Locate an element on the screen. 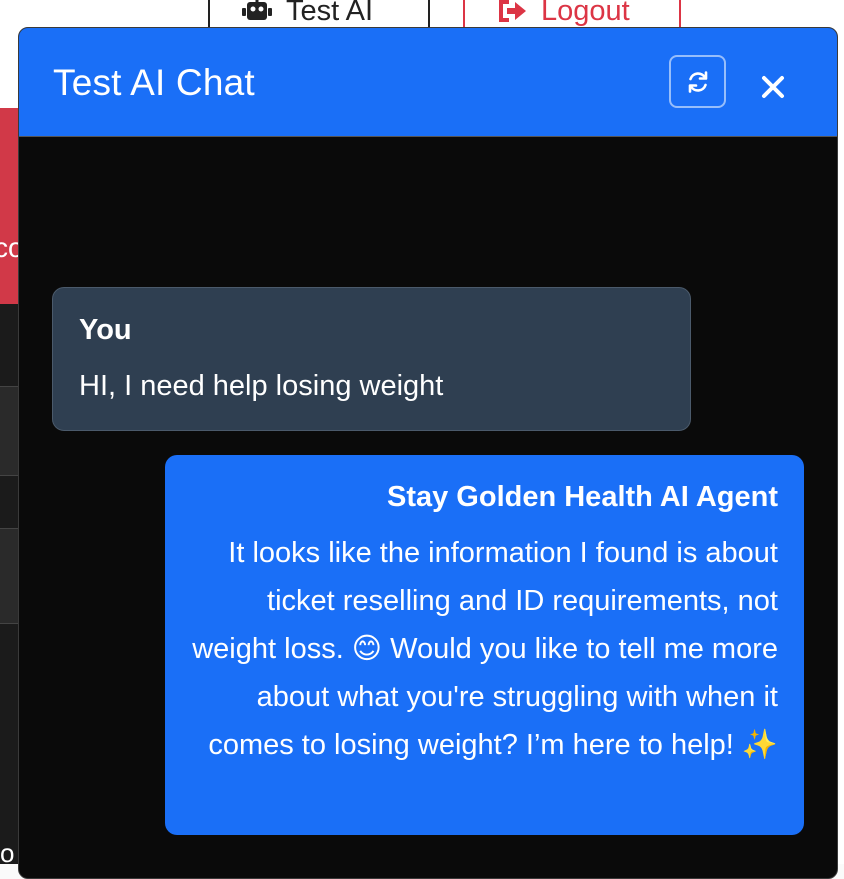 The height and width of the screenshot is (879, 844). message-text: HI, I need help losing weight is located at coordinates (261, 386).